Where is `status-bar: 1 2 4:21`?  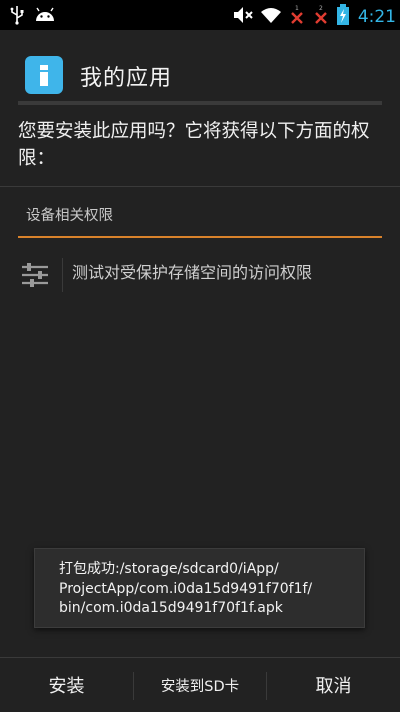 status-bar: 1 2 4:21 is located at coordinates (200, 15).